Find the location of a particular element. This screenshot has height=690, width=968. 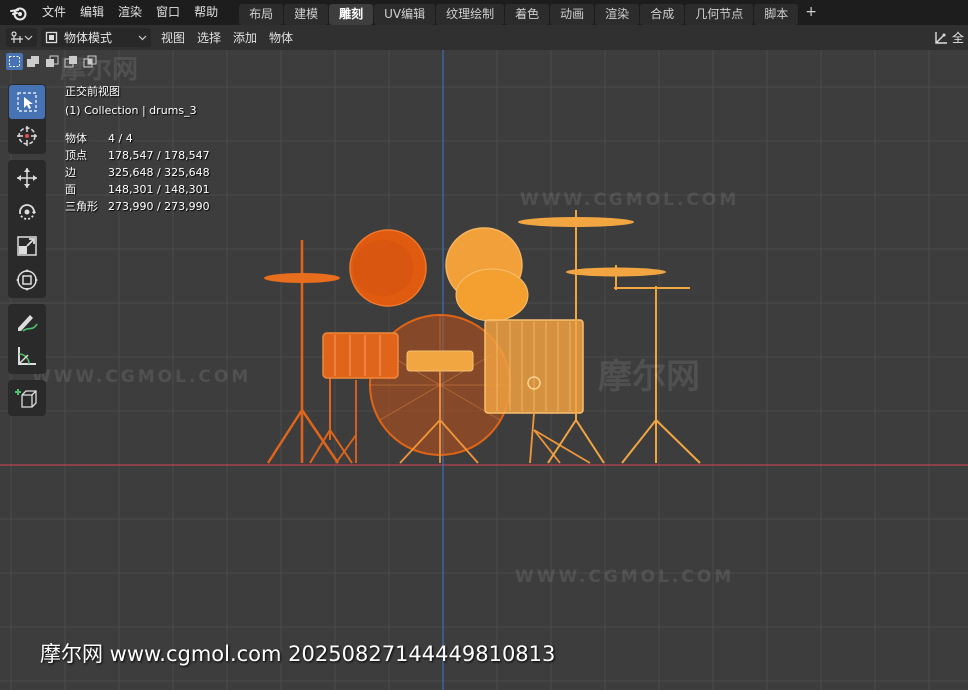

object-mode-icon is located at coordinates (51, 37).